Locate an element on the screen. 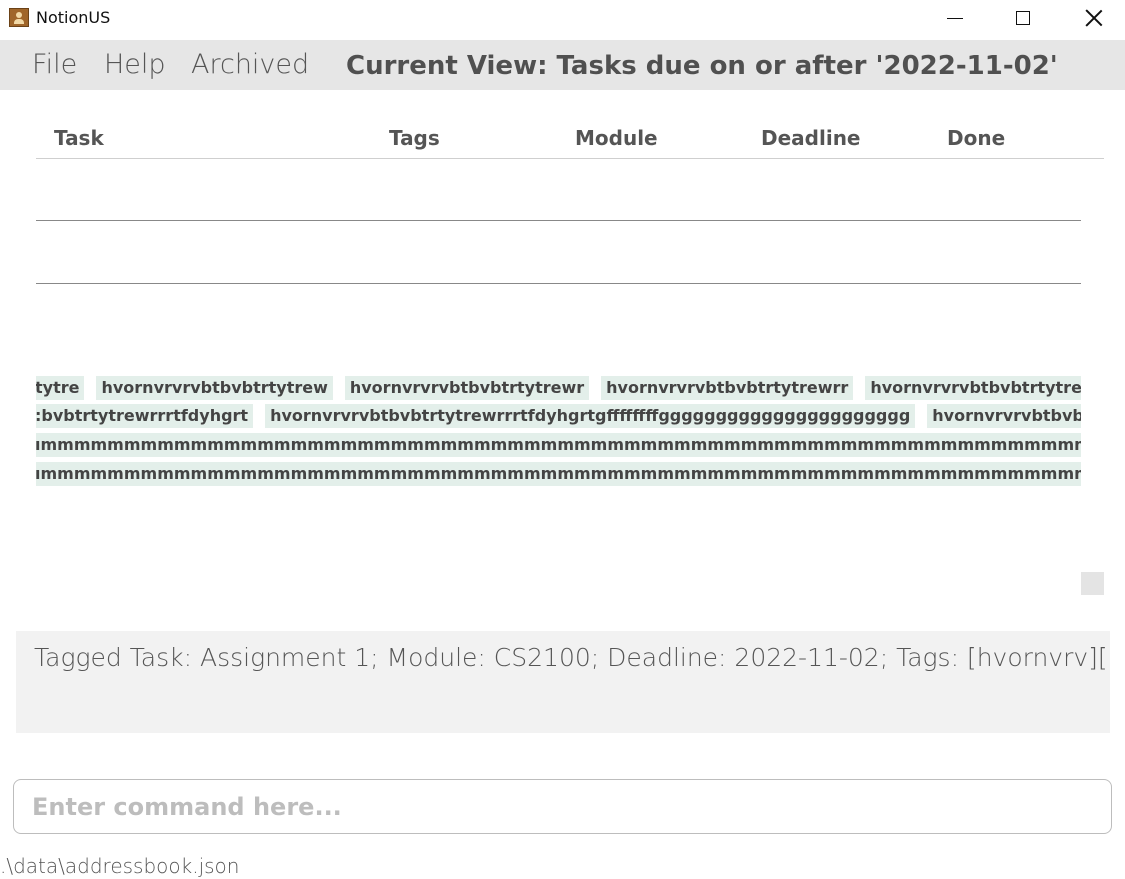  command-input is located at coordinates (562, 806).